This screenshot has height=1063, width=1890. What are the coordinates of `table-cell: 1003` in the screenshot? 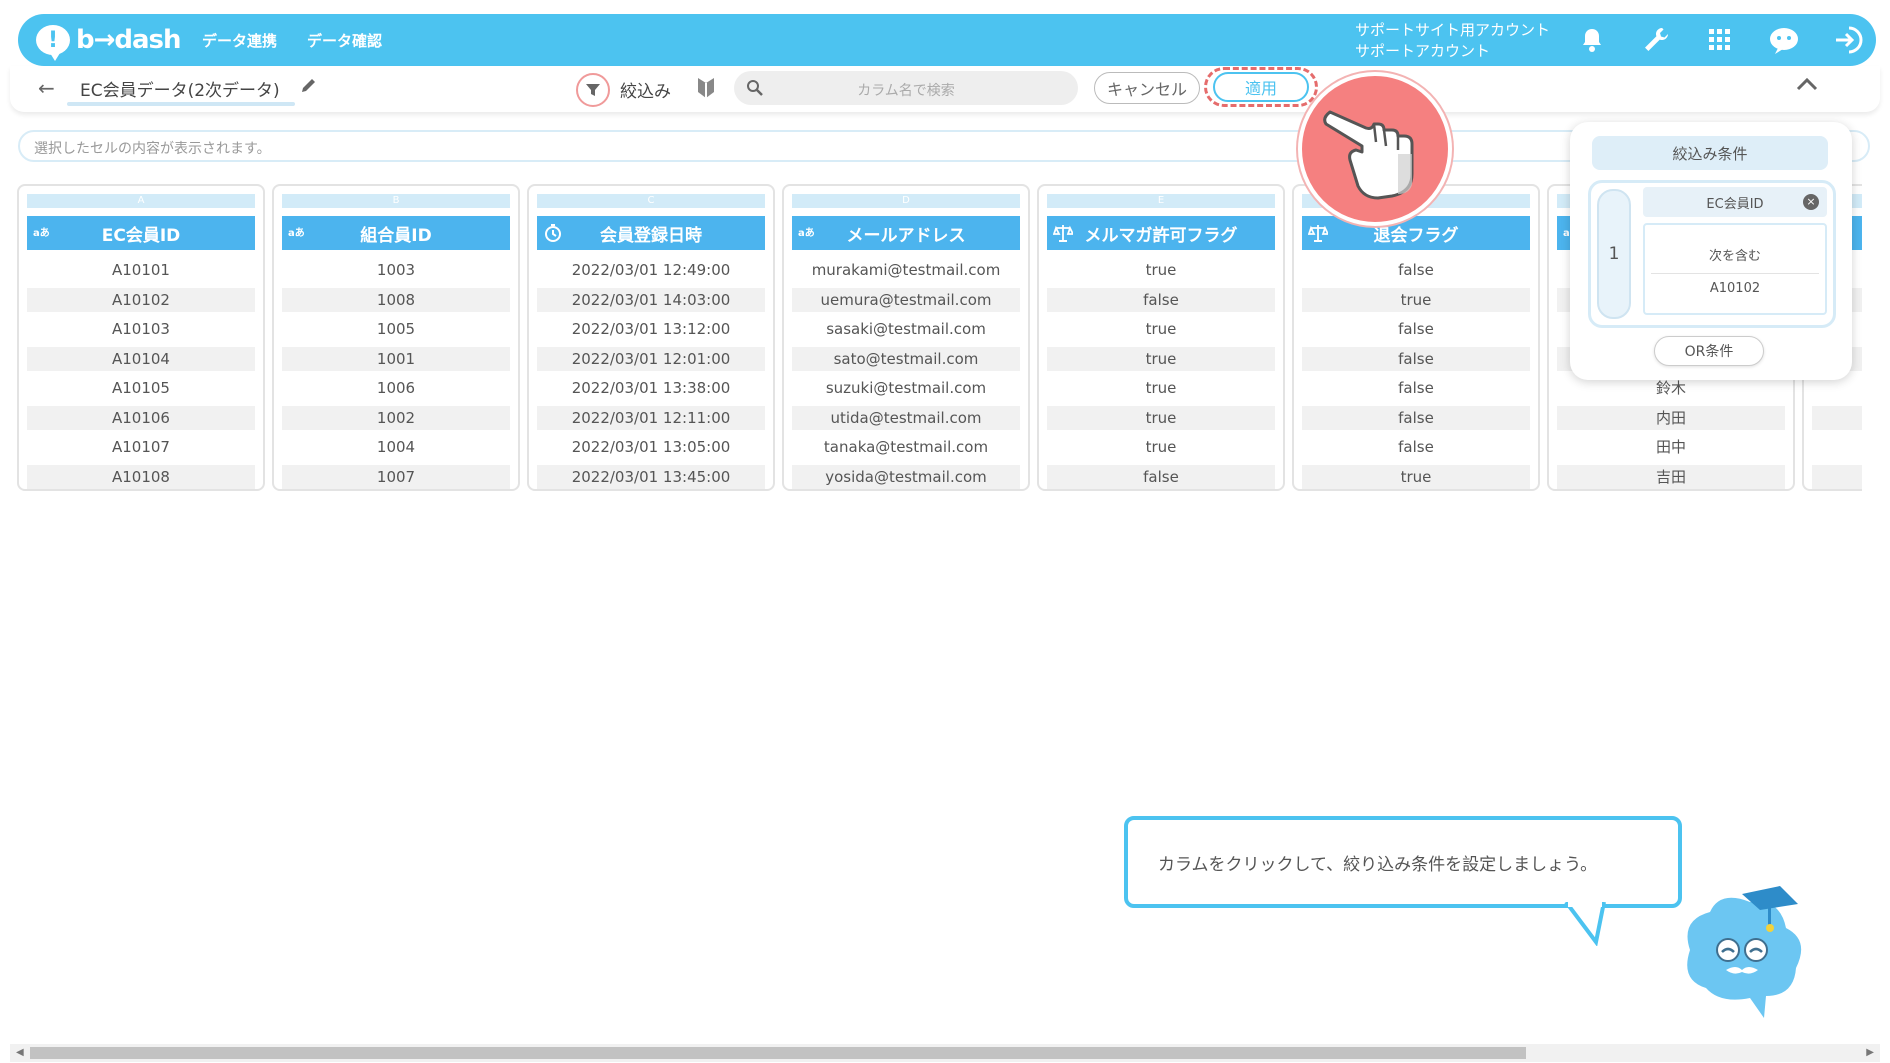 It's located at (396, 270).